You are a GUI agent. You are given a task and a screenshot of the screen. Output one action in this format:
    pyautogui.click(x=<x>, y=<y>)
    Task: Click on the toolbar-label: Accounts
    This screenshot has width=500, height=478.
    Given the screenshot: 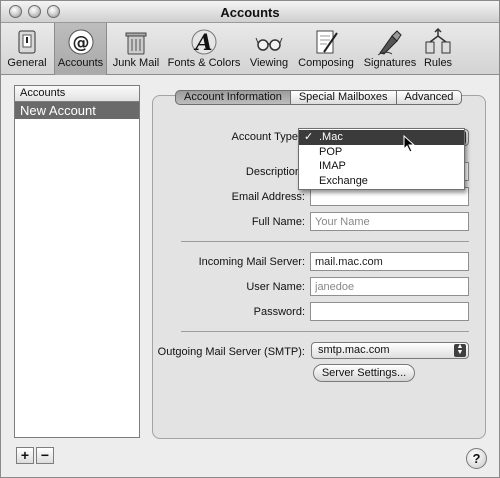 What is the action you would take?
    pyautogui.click(x=80, y=63)
    